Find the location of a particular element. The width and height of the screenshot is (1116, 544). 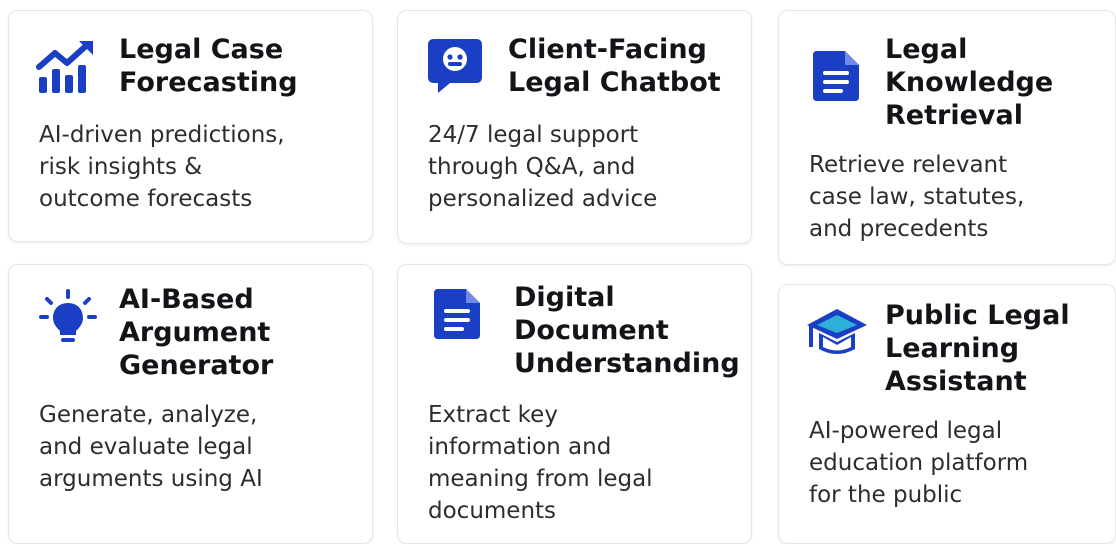

chatbot-icon is located at coordinates (455, 66).